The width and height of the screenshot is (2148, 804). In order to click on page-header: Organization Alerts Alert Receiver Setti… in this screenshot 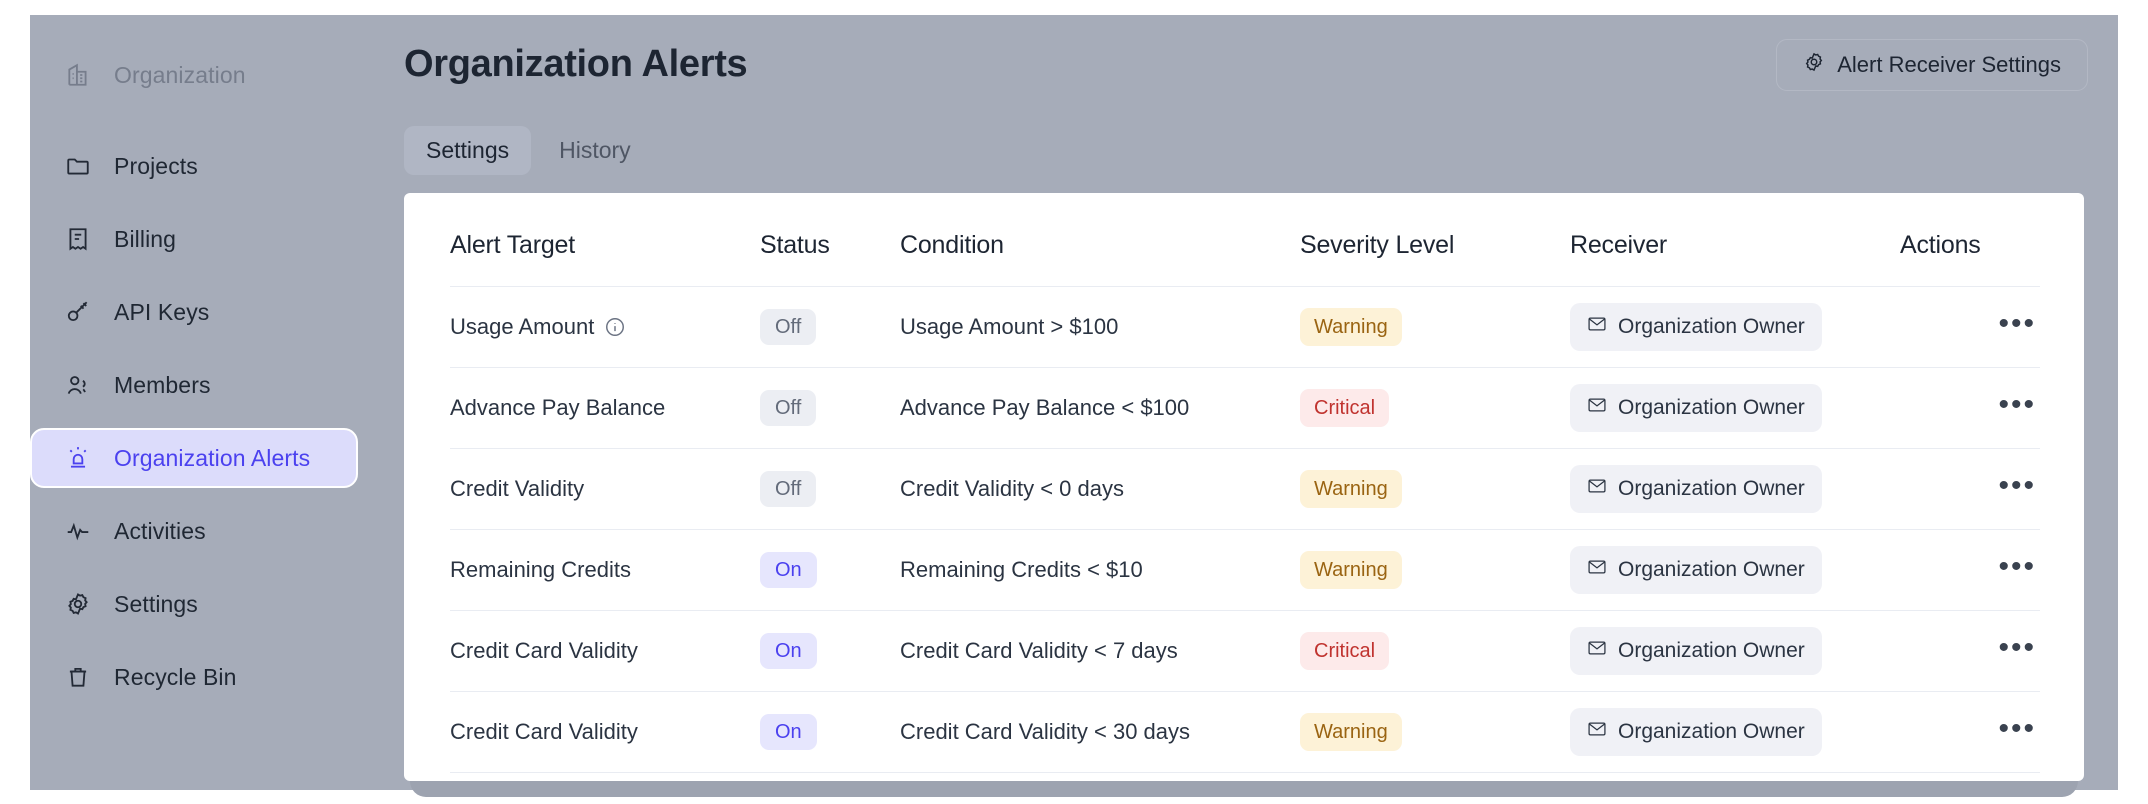, I will do `click(1244, 67)`.